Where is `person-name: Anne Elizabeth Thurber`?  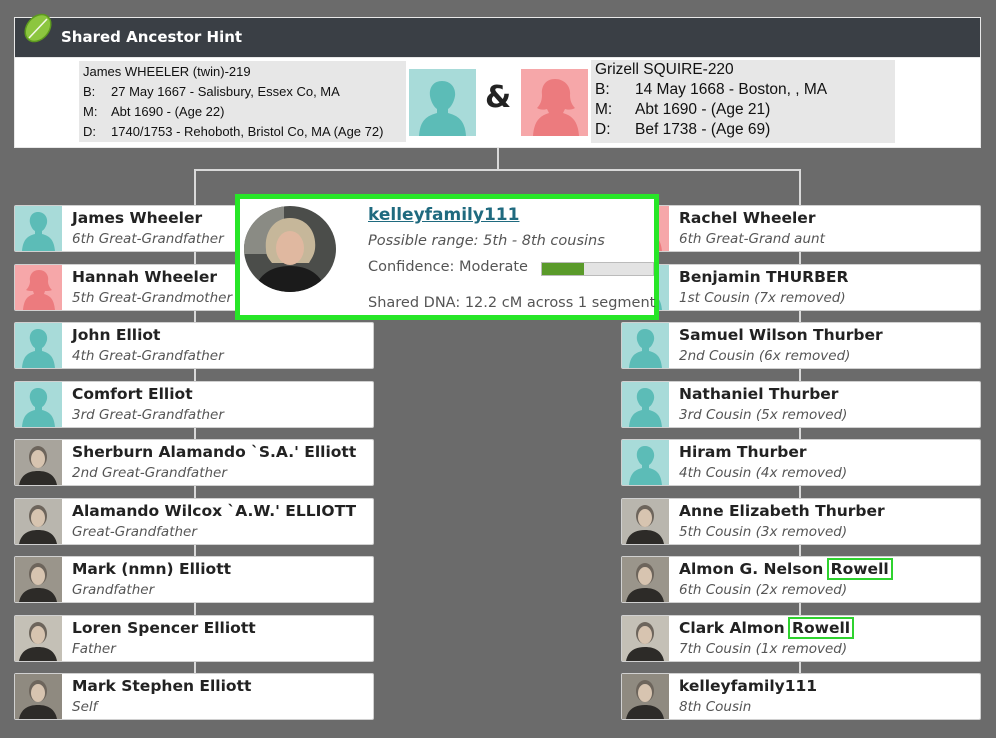 person-name: Anne Elizabeth Thurber is located at coordinates (782, 511).